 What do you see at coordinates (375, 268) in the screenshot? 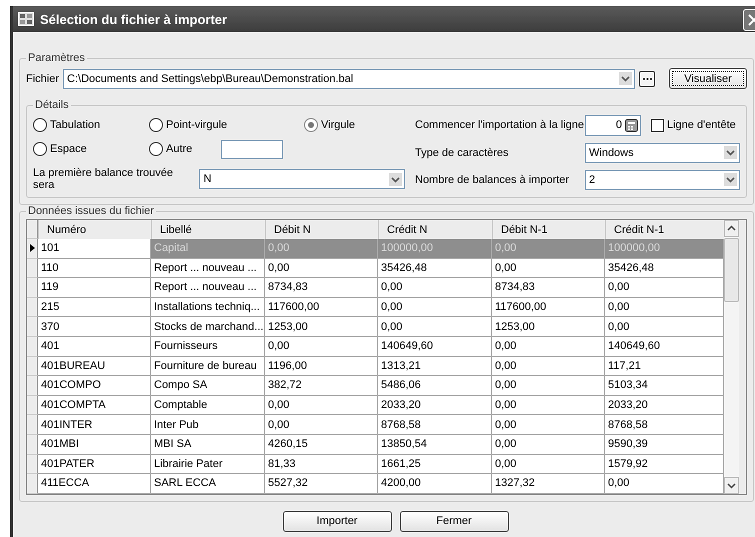
I see `table-row: 110 Report ... nouveau ... 0,00 35426,48 0,00 35426,48` at bounding box center [375, 268].